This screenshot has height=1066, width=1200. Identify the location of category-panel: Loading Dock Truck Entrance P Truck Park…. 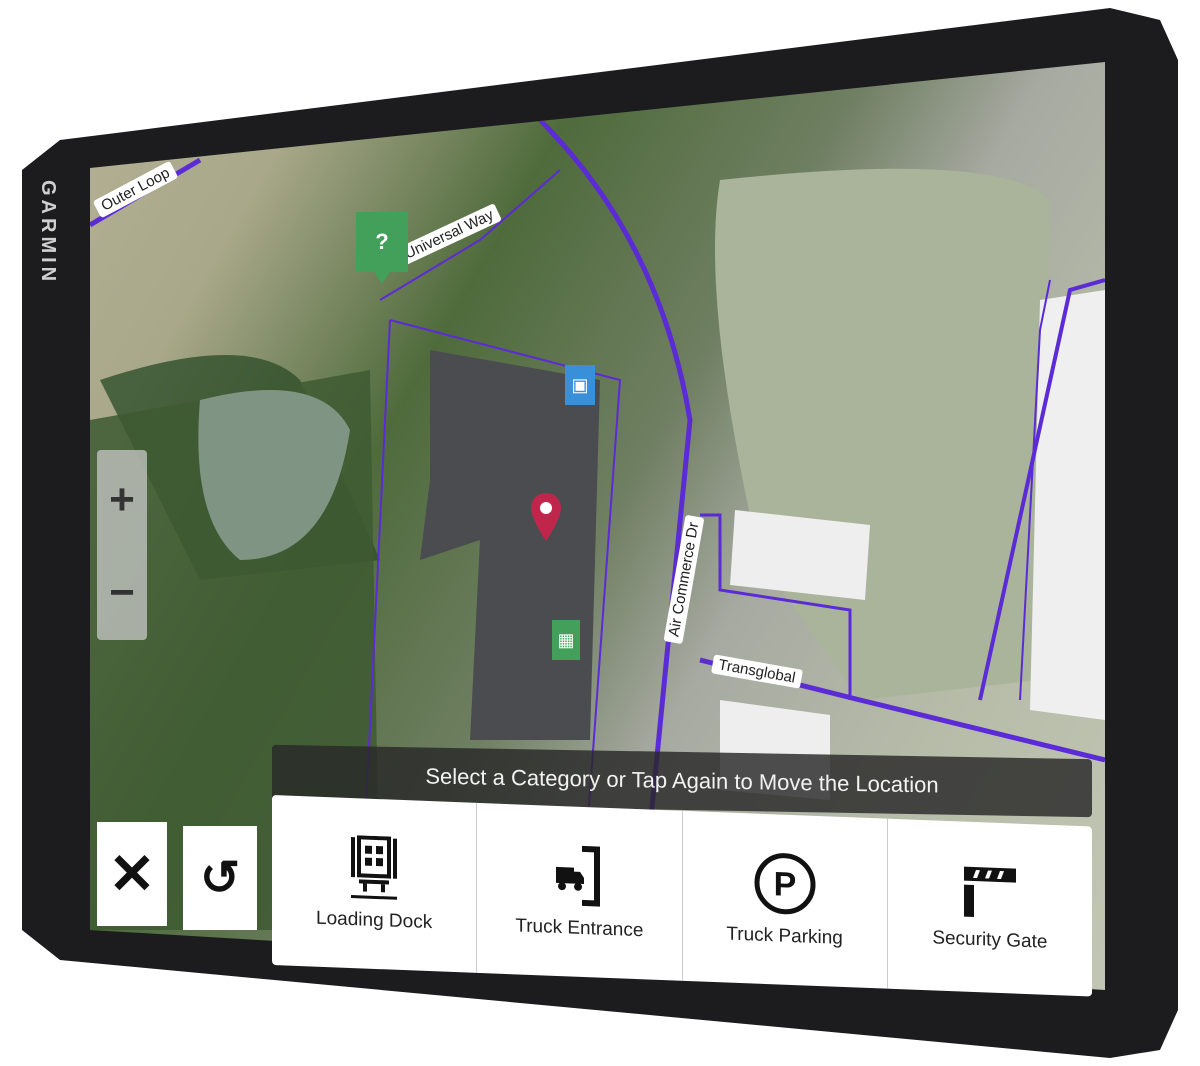
(682, 896).